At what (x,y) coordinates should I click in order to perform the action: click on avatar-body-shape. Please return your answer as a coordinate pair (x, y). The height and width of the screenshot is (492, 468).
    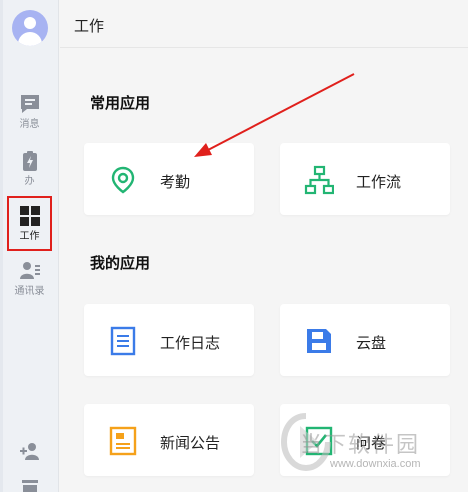
    Looking at the image, I should click on (30, 39).